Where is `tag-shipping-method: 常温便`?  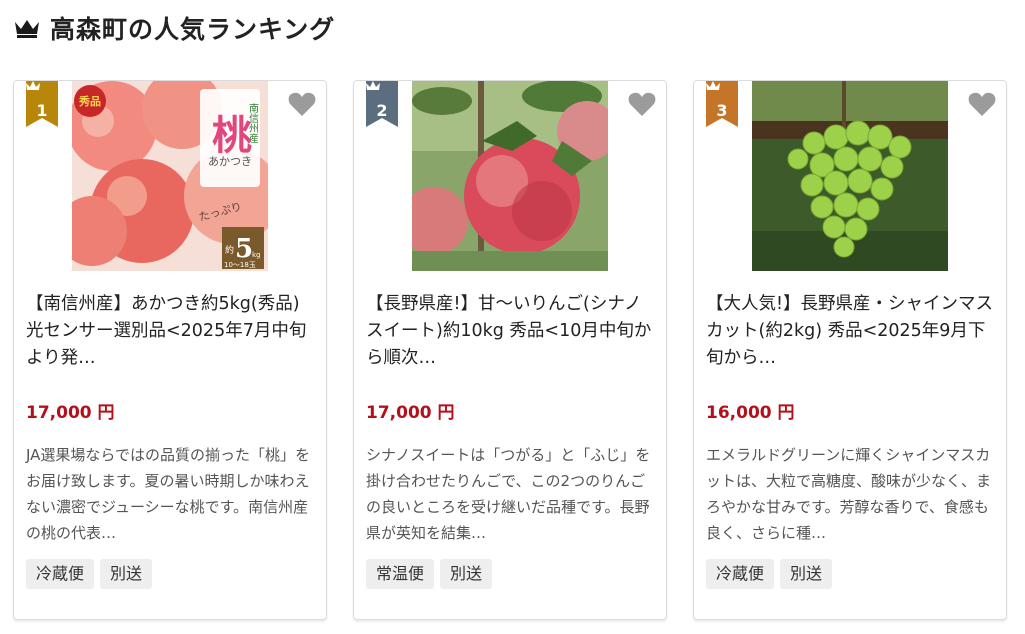
tag-shipping-method: 常温便 is located at coordinates (400, 574).